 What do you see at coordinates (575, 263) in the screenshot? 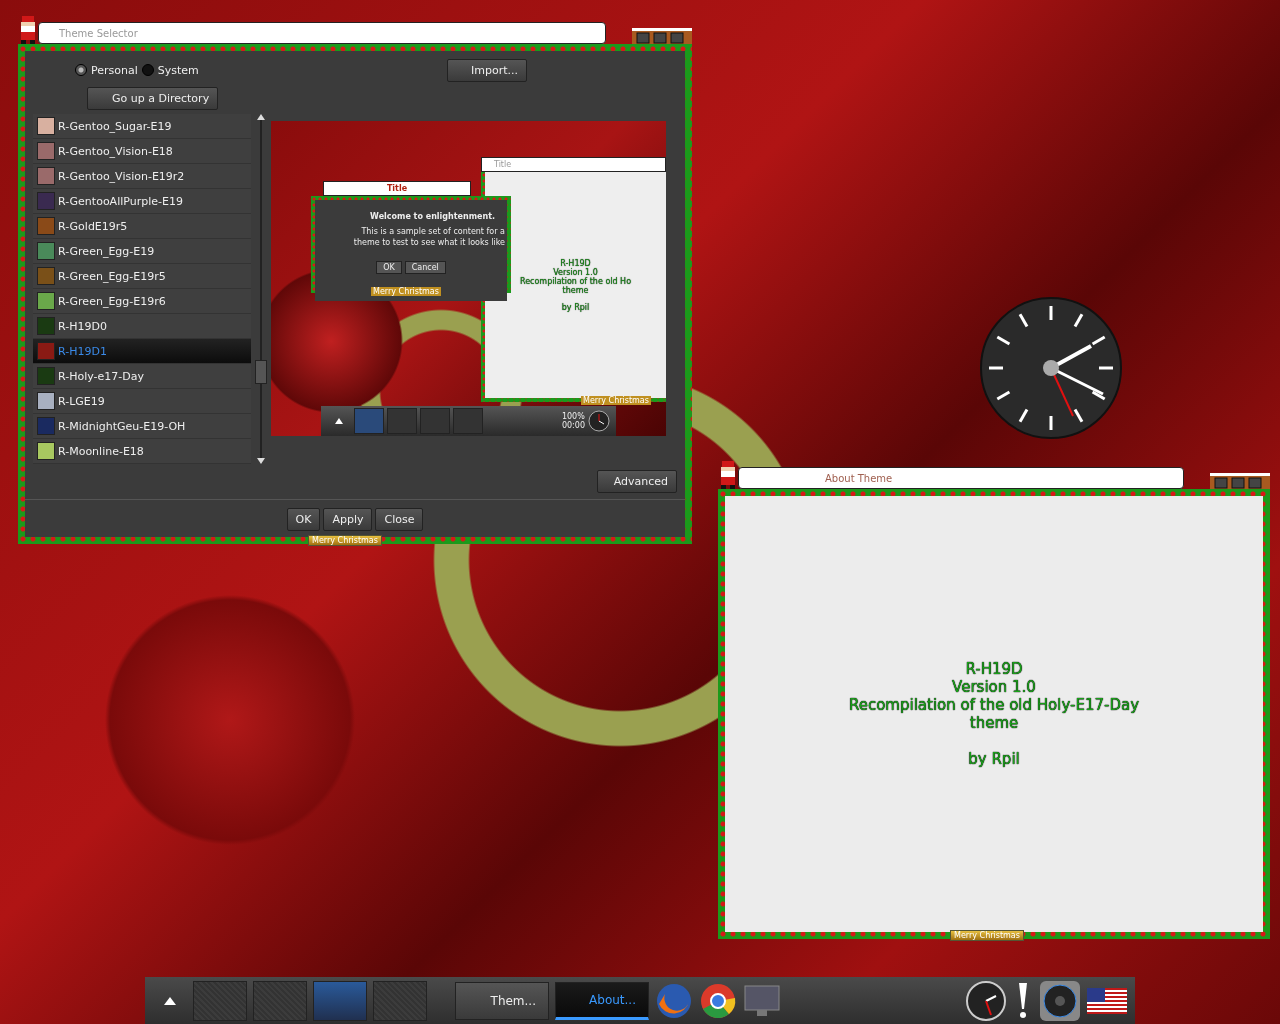
I see `preview-about-text: R-H19D` at bounding box center [575, 263].